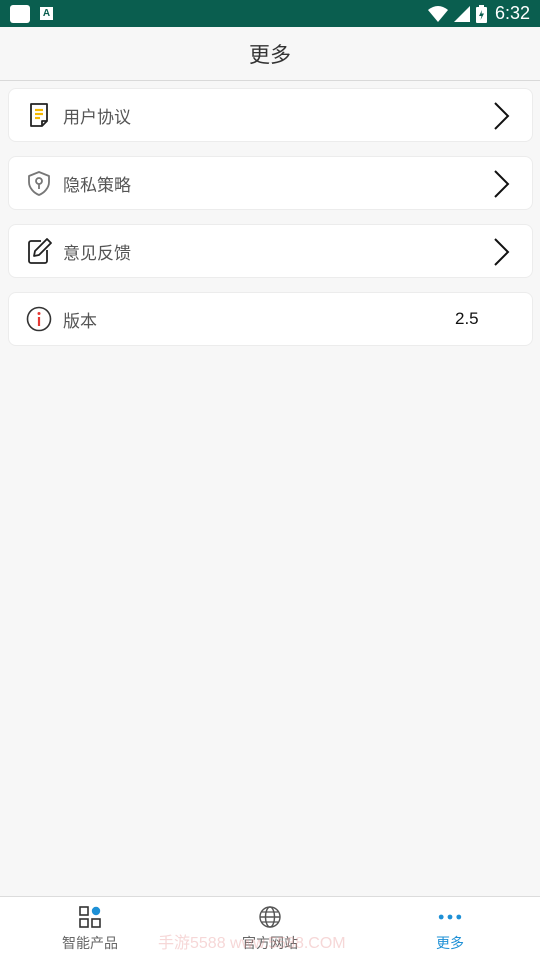 The image size is (540, 960). Describe the element at coordinates (90, 944) in the screenshot. I see `tab-label: 智能产品` at that location.